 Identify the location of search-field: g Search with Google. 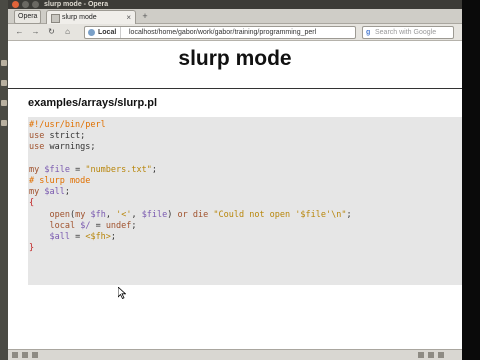
(408, 32).